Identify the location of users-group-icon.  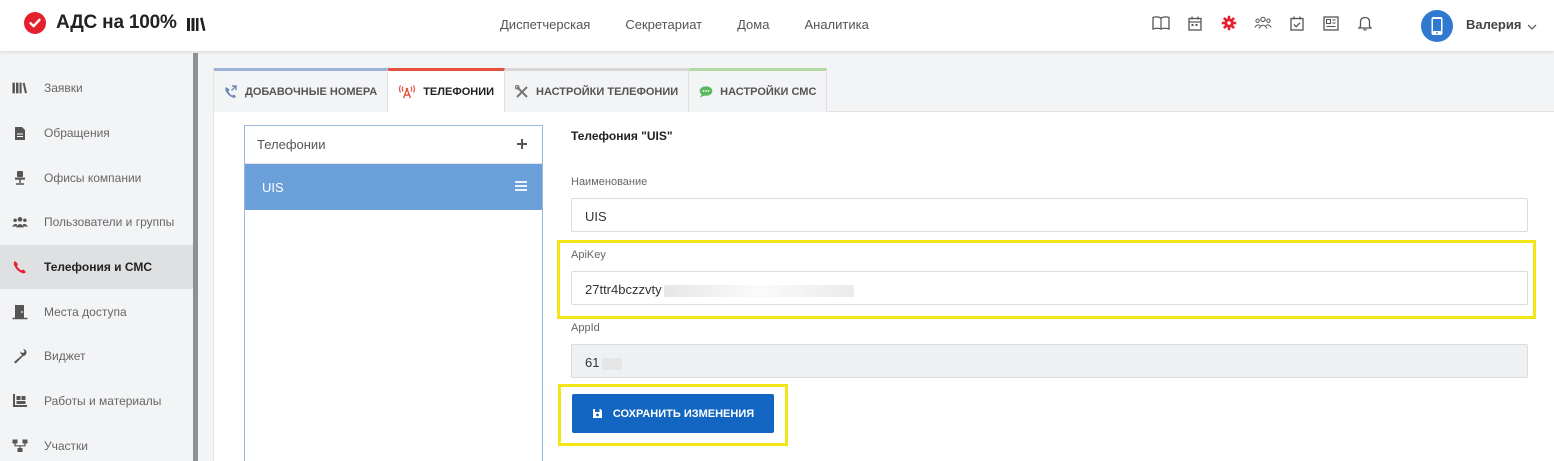
(1263, 23).